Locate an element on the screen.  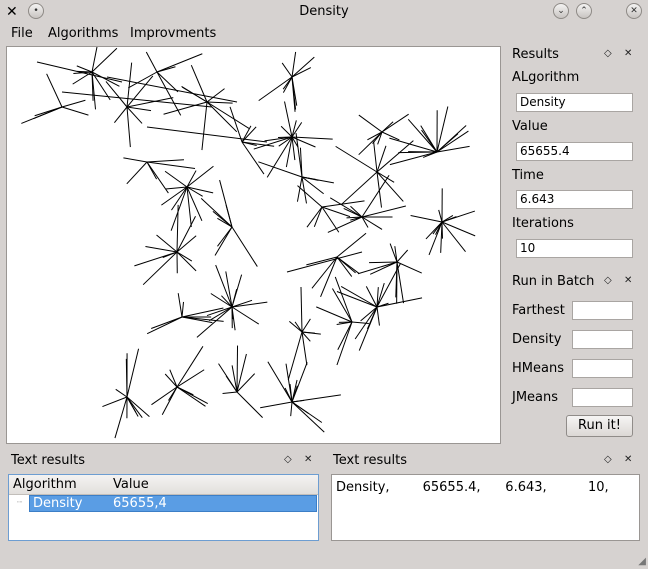
maximize-icon: ⌃ is located at coordinates (584, 11).